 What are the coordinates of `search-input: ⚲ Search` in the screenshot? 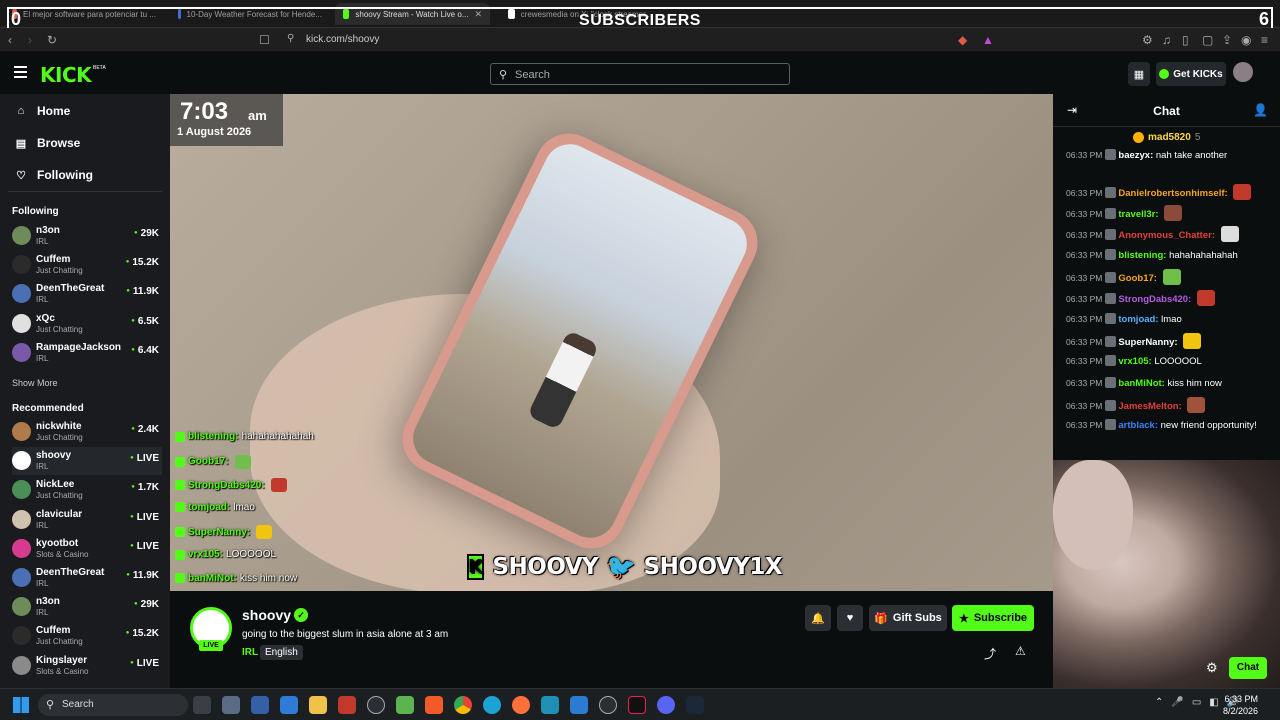 It's located at (640, 74).